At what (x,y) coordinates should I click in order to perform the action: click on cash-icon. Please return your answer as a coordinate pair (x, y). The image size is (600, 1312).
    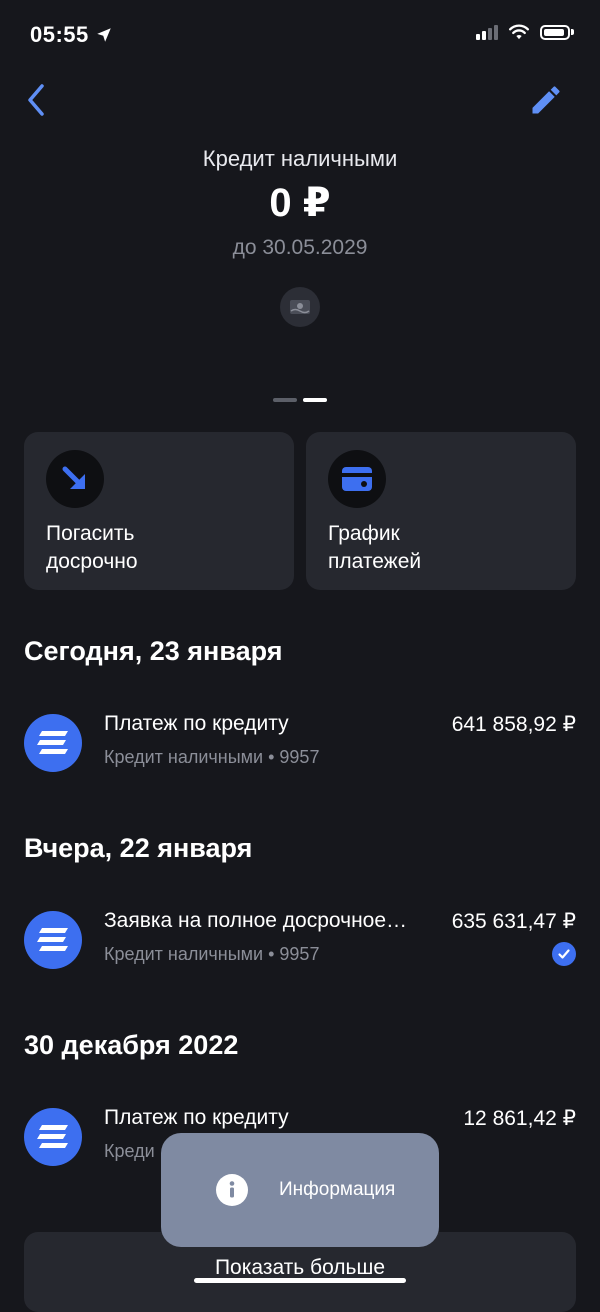
    Looking at the image, I should click on (300, 307).